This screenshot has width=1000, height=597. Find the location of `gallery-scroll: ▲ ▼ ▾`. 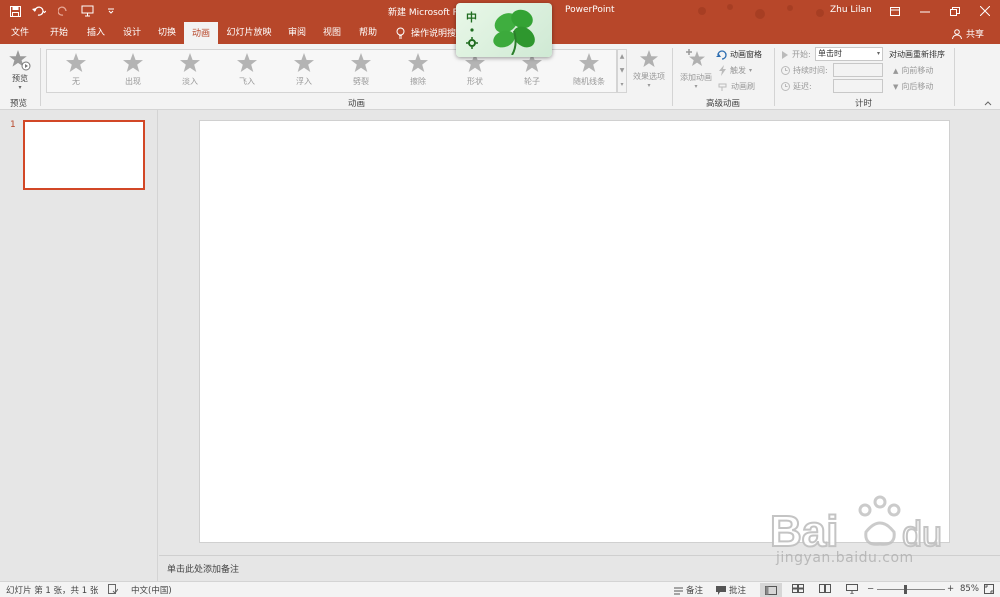

gallery-scroll: ▲ ▼ ▾ is located at coordinates (622, 71).